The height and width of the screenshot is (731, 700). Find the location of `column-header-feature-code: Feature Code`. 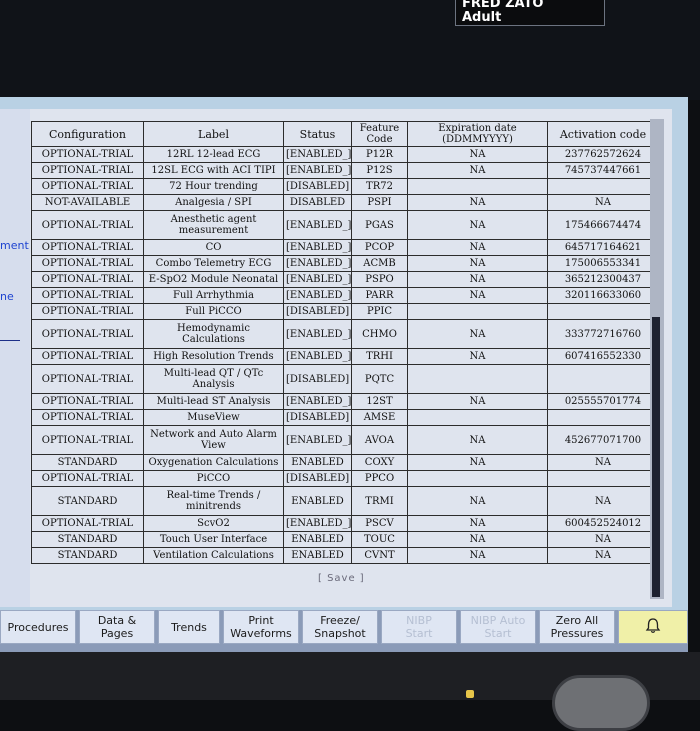

column-header-feature-code: Feature Code is located at coordinates (379, 134).